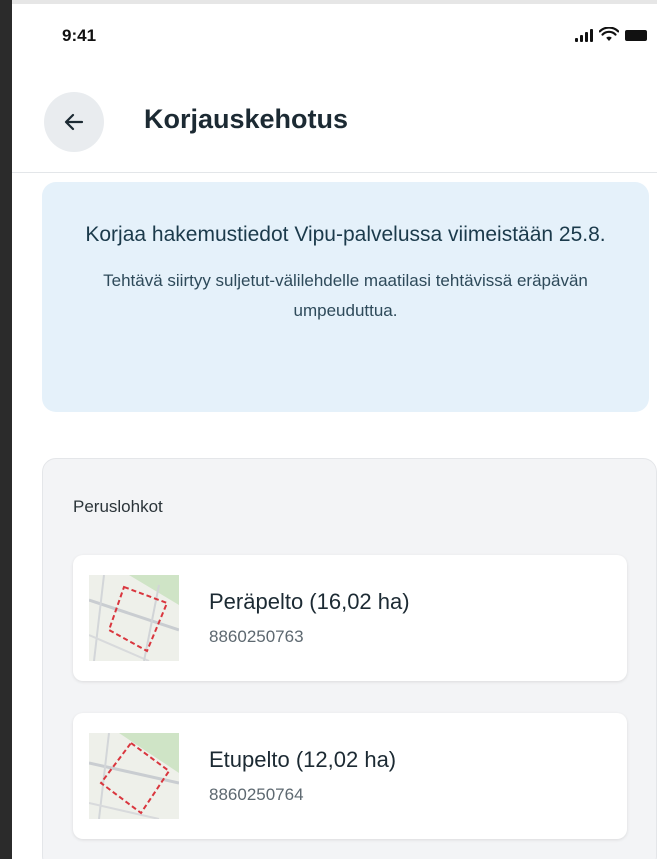 The height and width of the screenshot is (859, 657). I want to click on app-header: Korjauskehotus, so click(334, 122).